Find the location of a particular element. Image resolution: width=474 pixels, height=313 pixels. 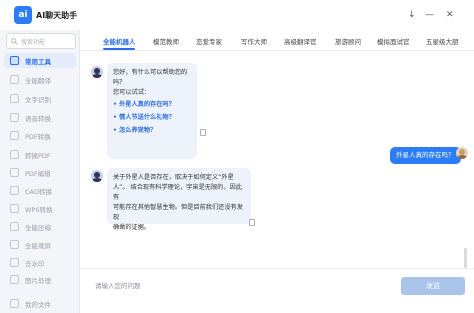

greeting-hint: 您可以试试： is located at coordinates (132, 92).